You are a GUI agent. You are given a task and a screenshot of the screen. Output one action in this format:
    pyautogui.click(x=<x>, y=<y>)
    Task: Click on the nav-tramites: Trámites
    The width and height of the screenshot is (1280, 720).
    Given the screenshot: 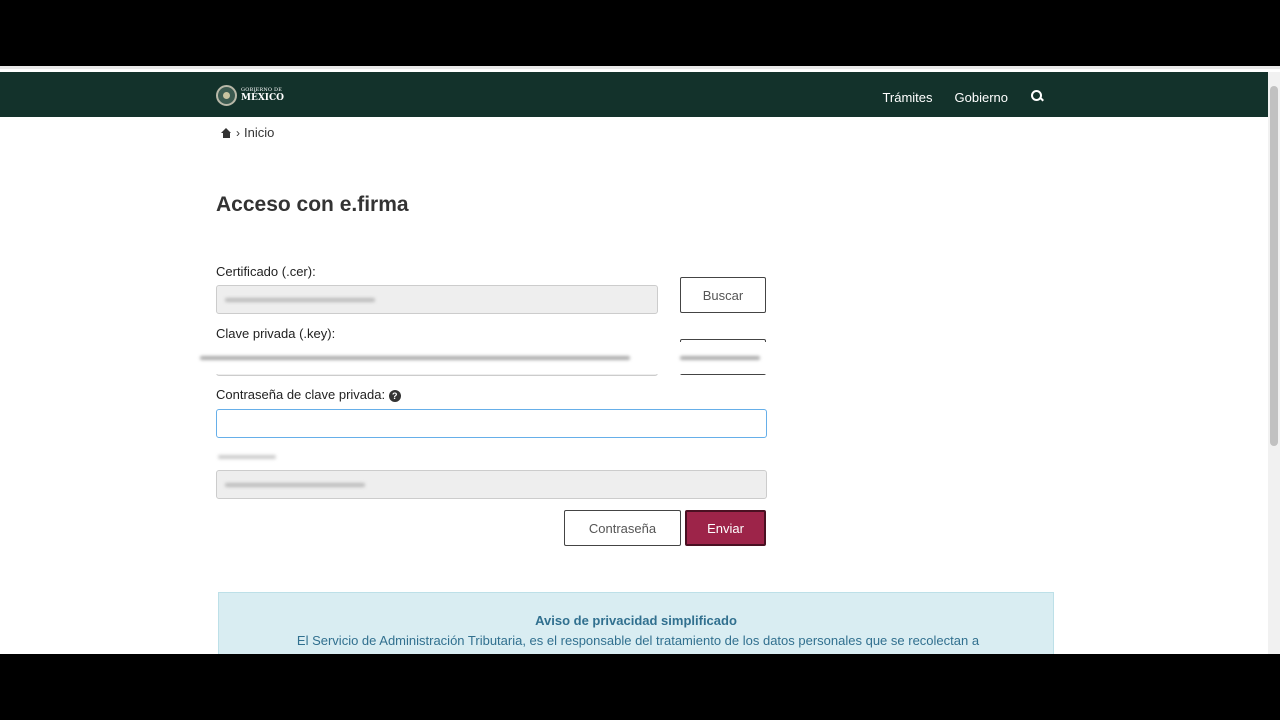 What is the action you would take?
    pyautogui.click(x=907, y=97)
    